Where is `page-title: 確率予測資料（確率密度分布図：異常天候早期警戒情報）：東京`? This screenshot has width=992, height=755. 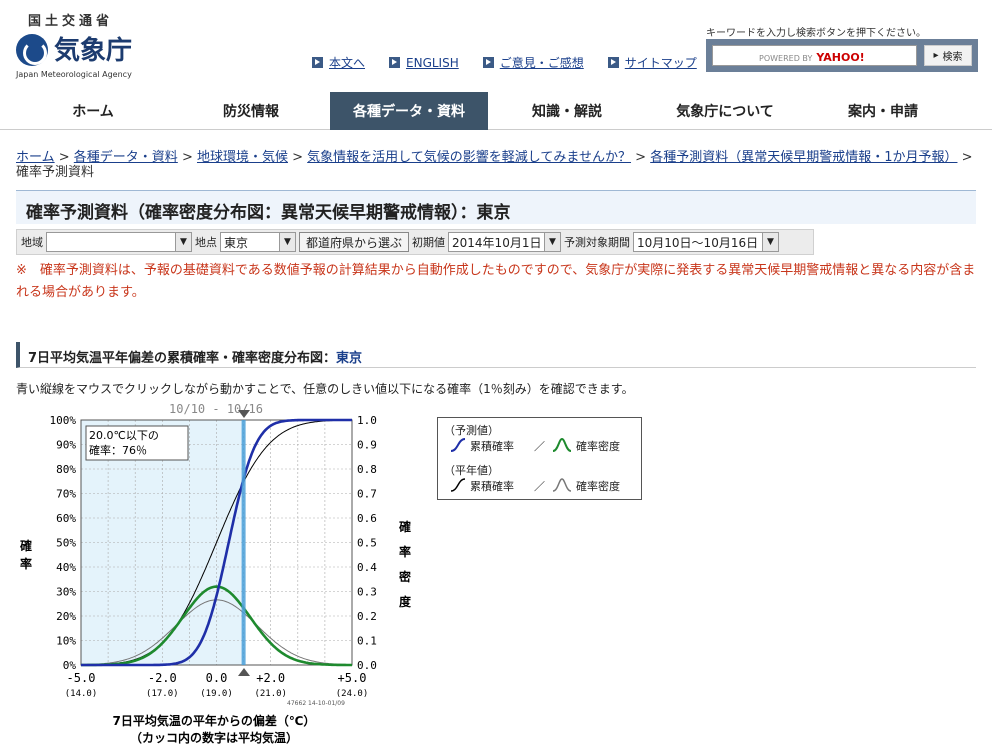 page-title: 確率予測資料（確率密度分布図：異常天候早期警戒情報）：東京 is located at coordinates (496, 207).